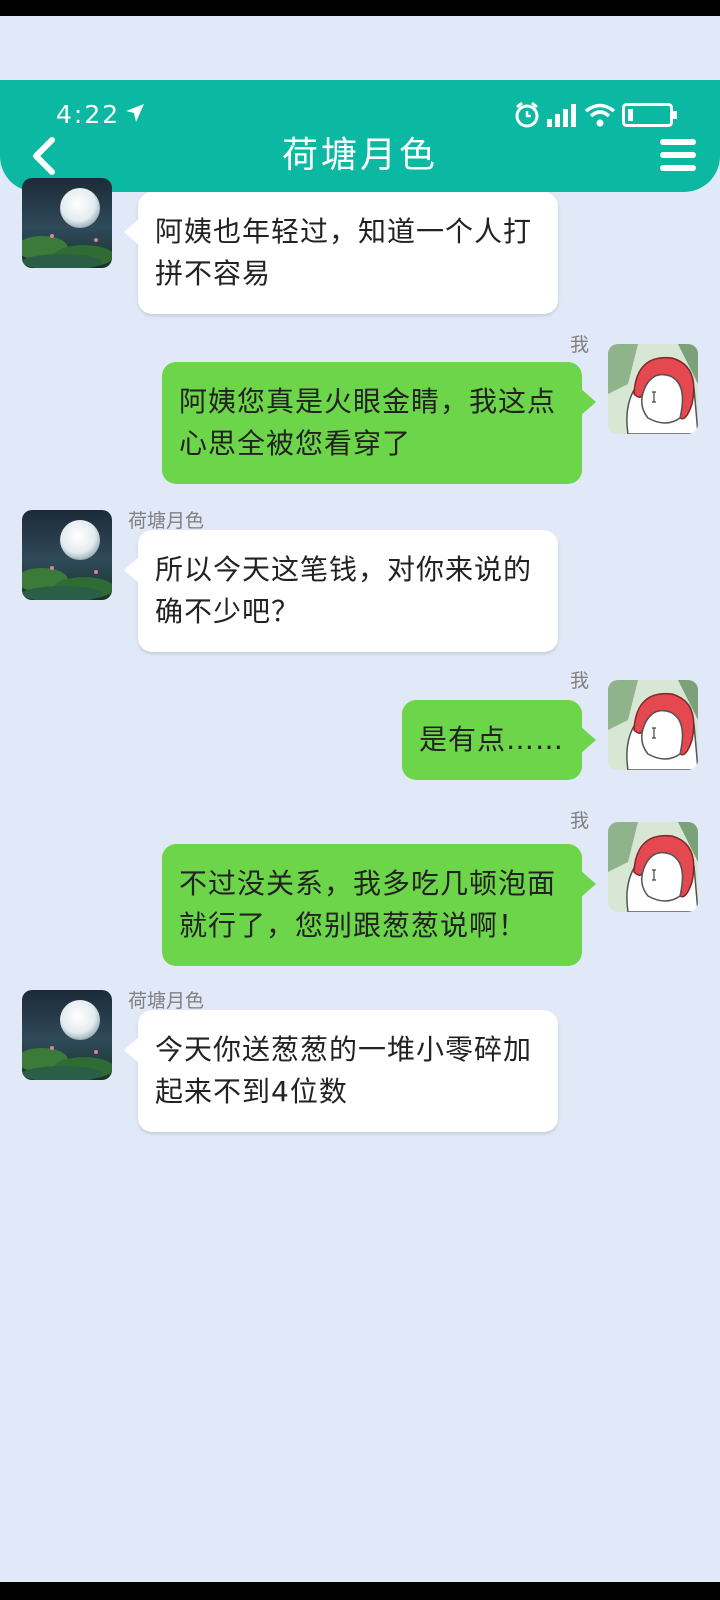 This screenshot has height=1600, width=720. Describe the element at coordinates (360, 1591) in the screenshot. I see `system-bottom-bar` at that location.